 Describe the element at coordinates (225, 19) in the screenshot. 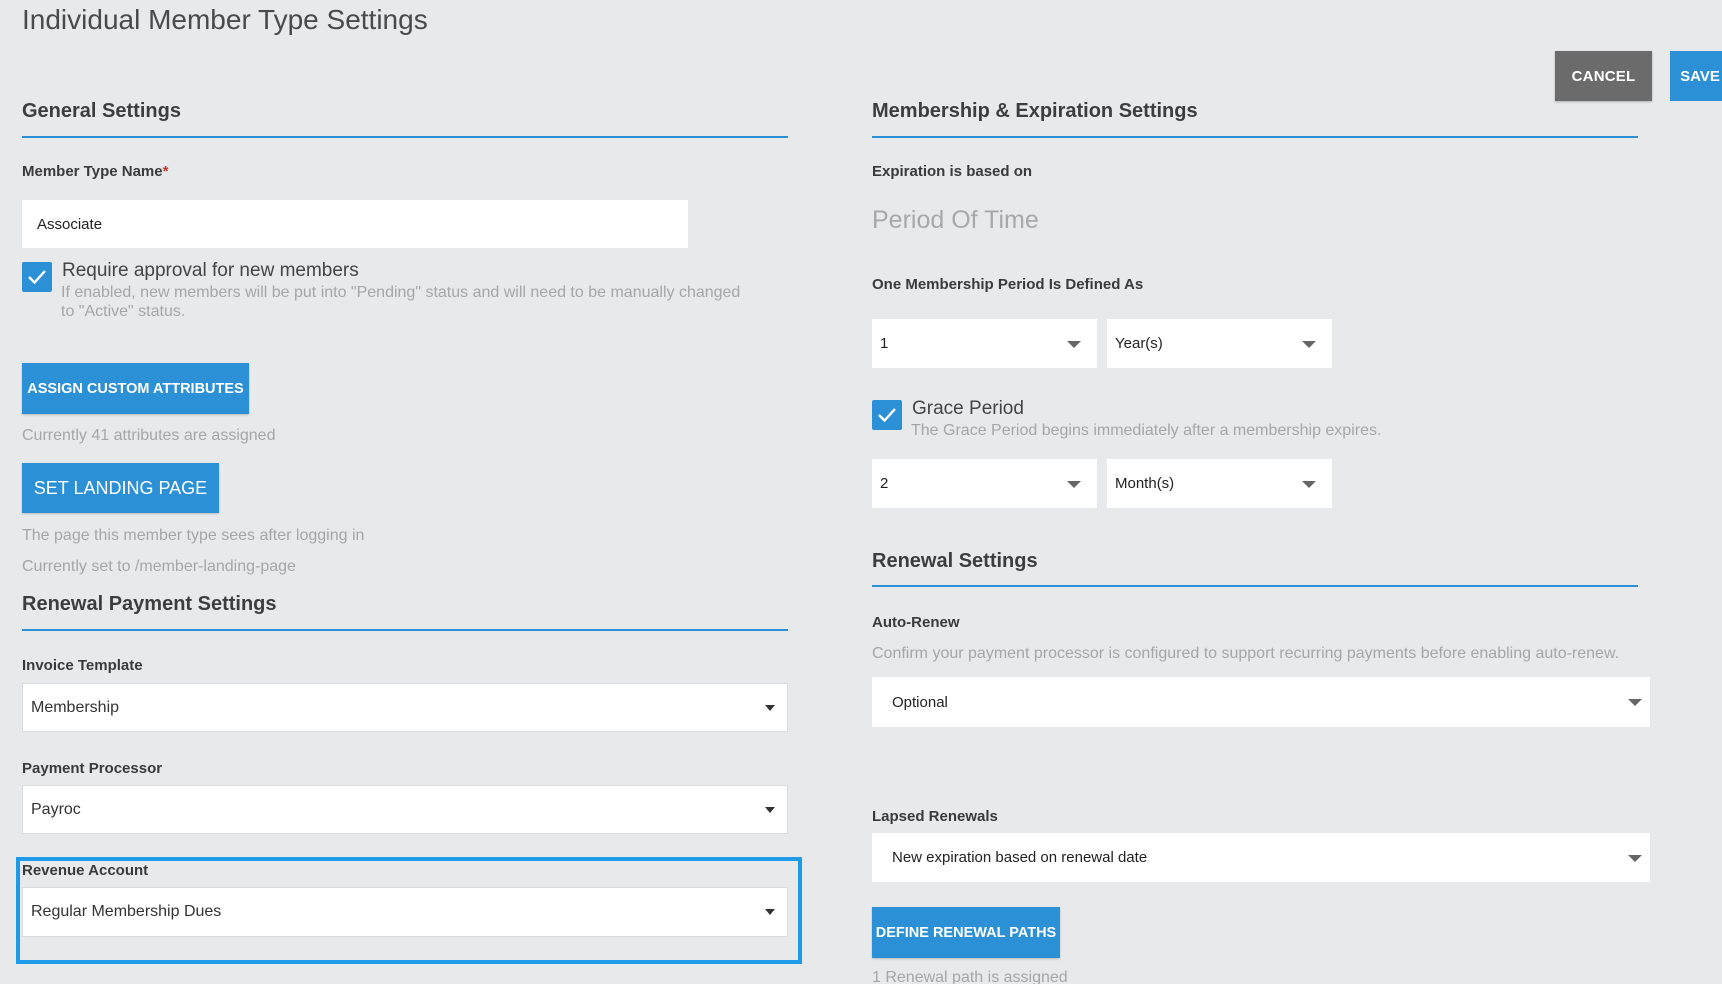

I see `page-title: Individual Member Type Settings` at that location.